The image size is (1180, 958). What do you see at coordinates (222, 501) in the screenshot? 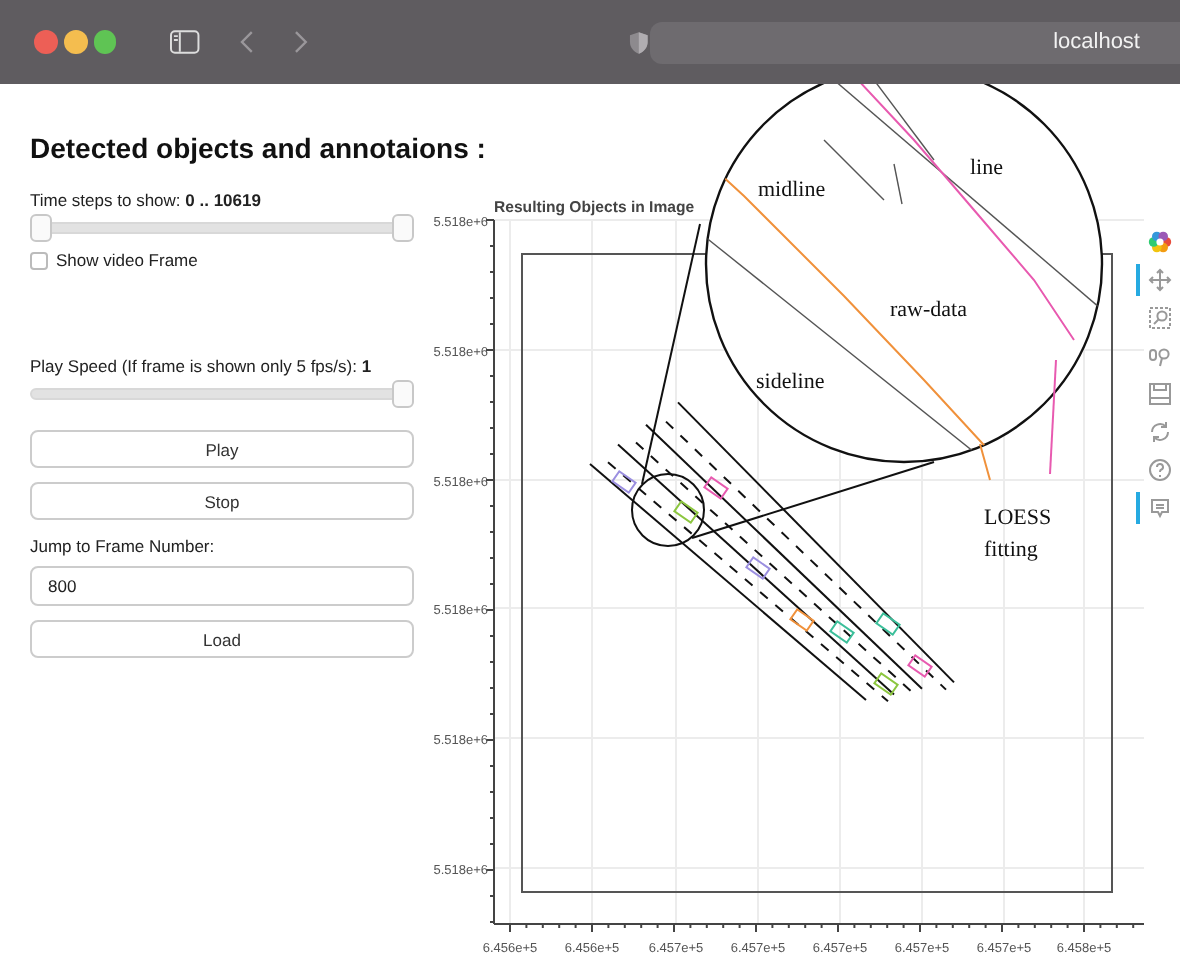
I see `control-button: Stop` at bounding box center [222, 501].